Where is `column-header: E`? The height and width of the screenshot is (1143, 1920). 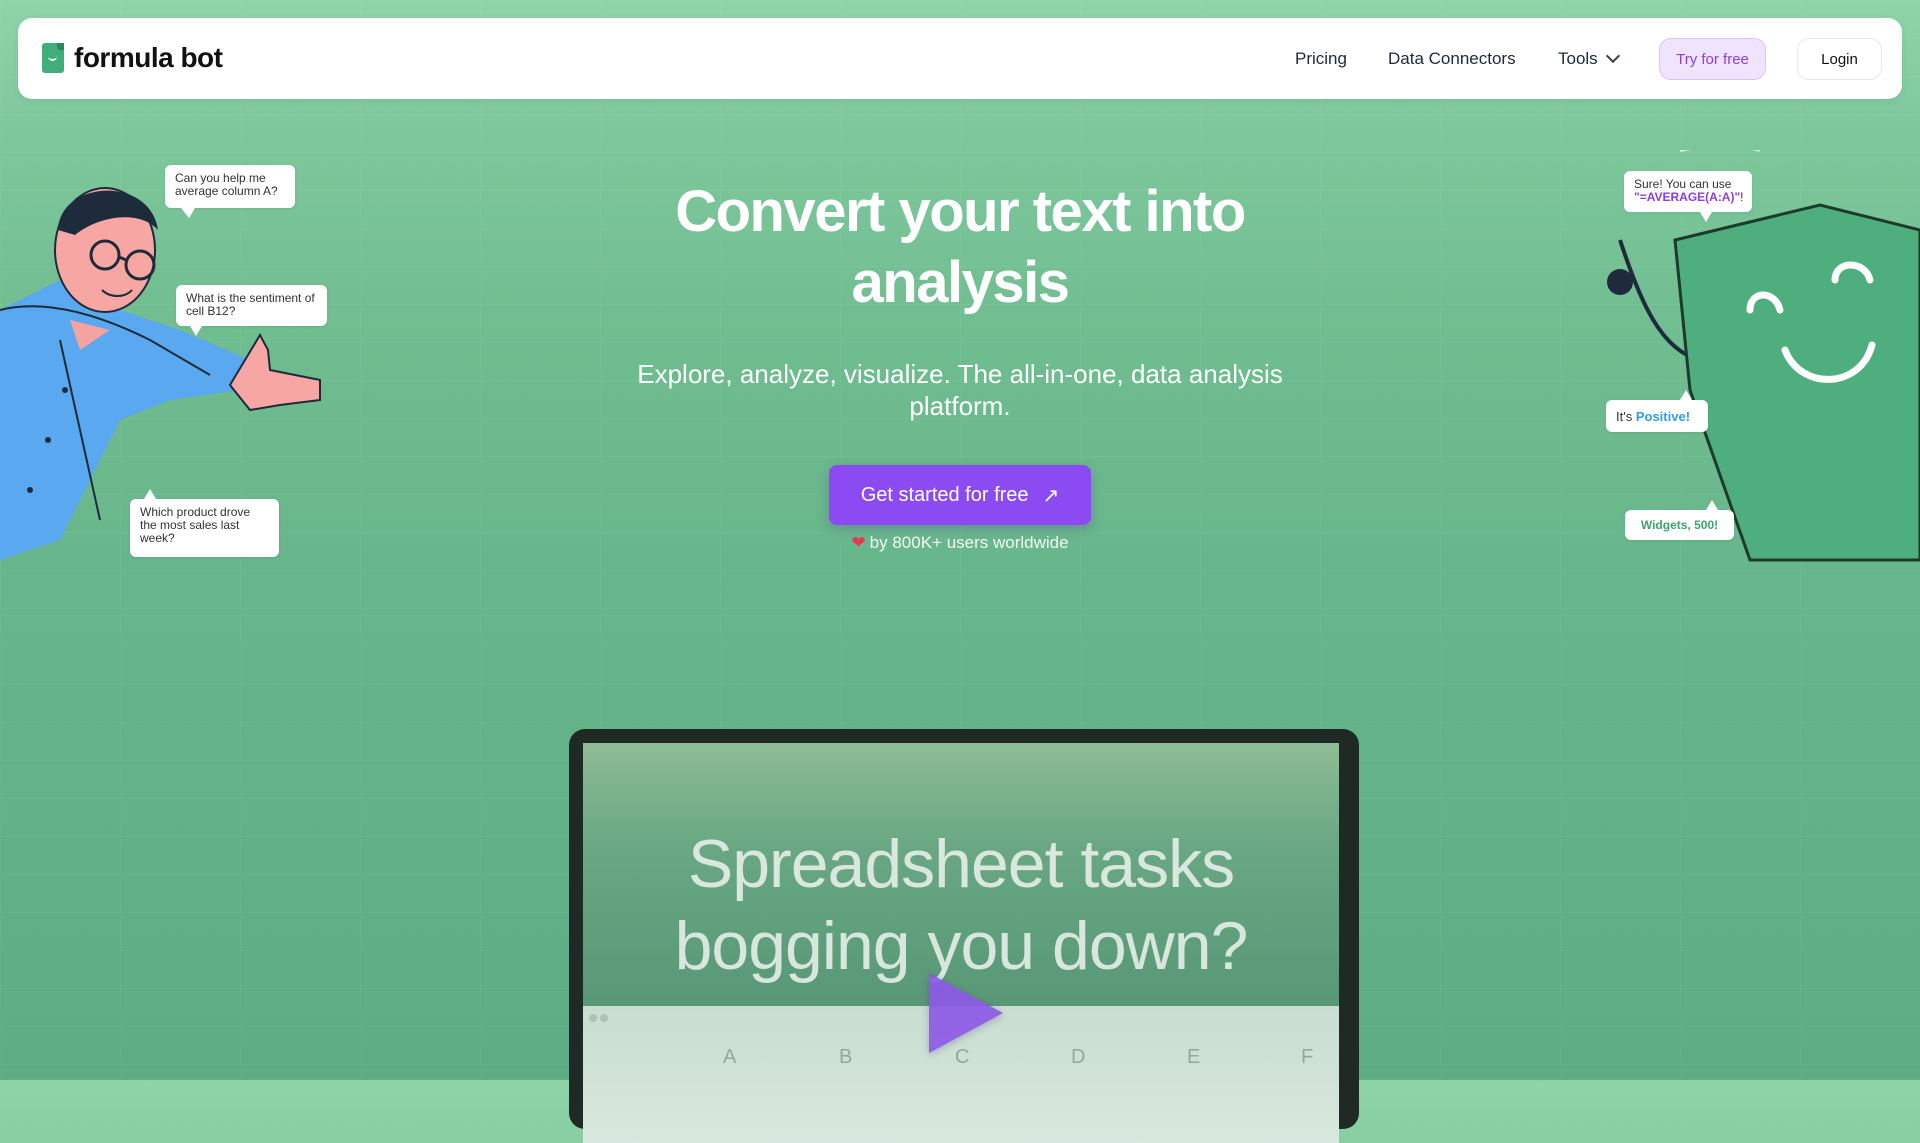 column-header: E is located at coordinates (1194, 1057).